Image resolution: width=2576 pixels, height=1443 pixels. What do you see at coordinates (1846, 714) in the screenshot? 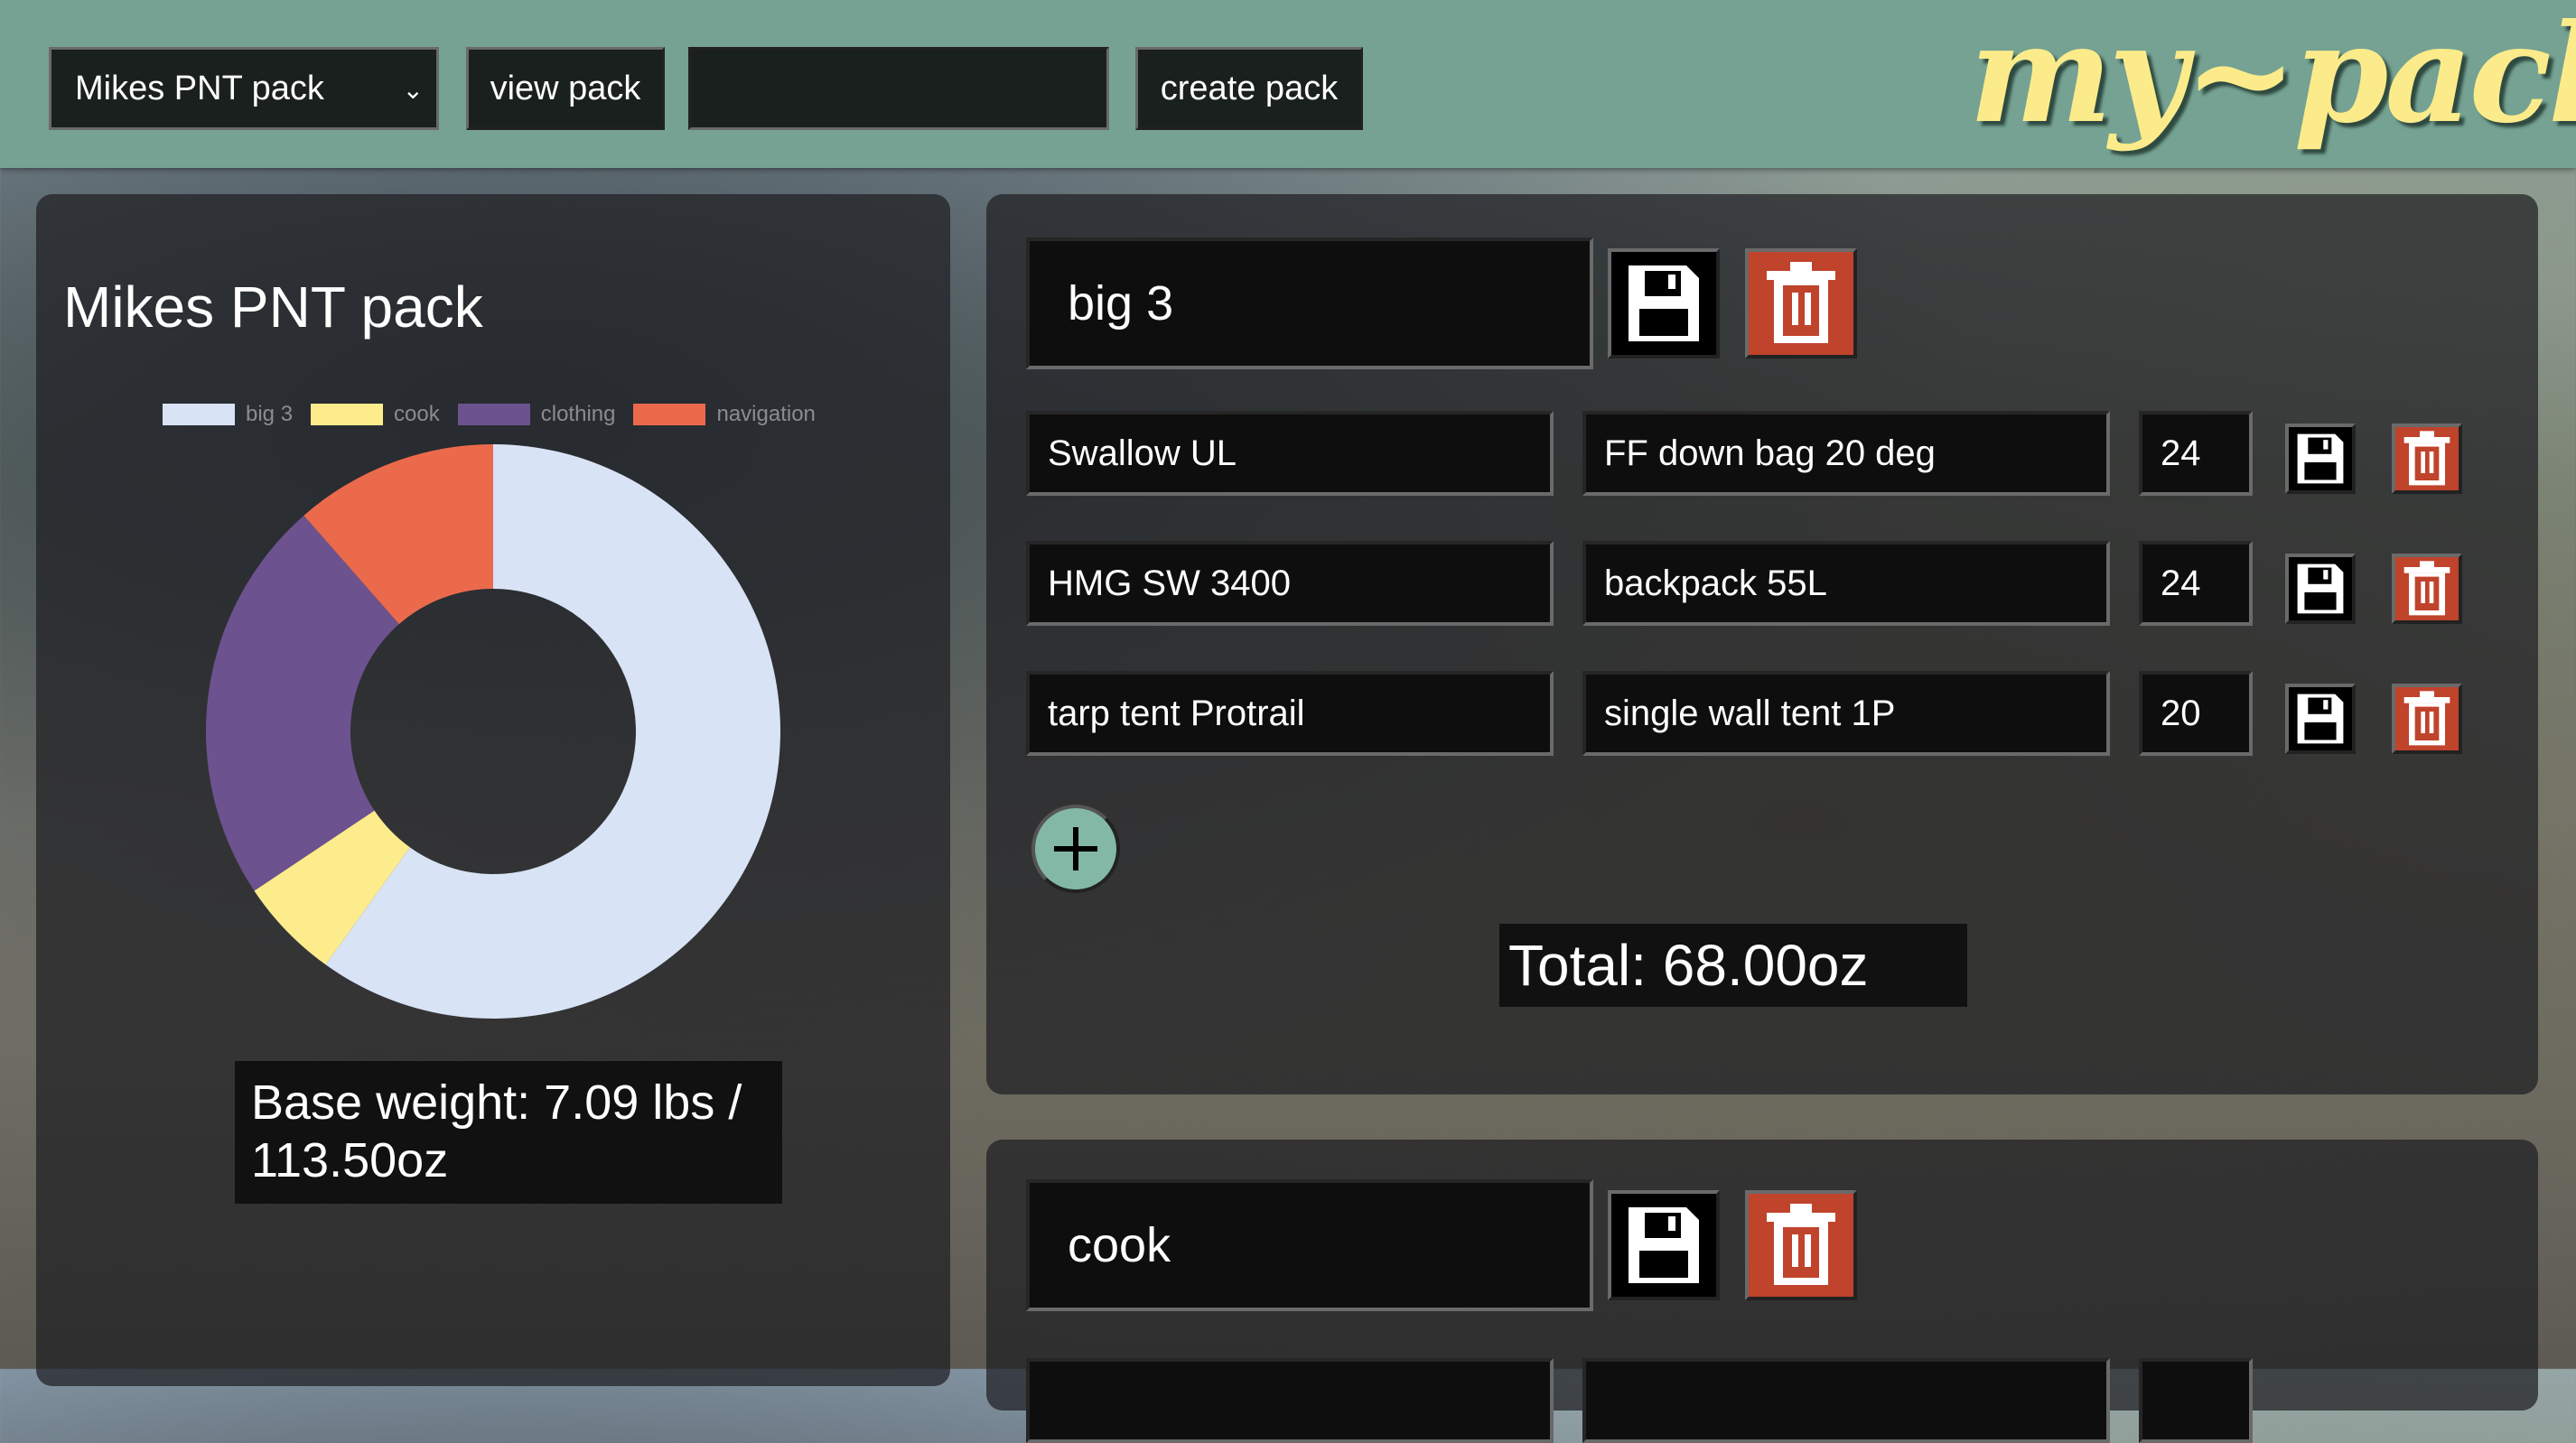
I see `item-description-input: single wall tent 1P` at bounding box center [1846, 714].